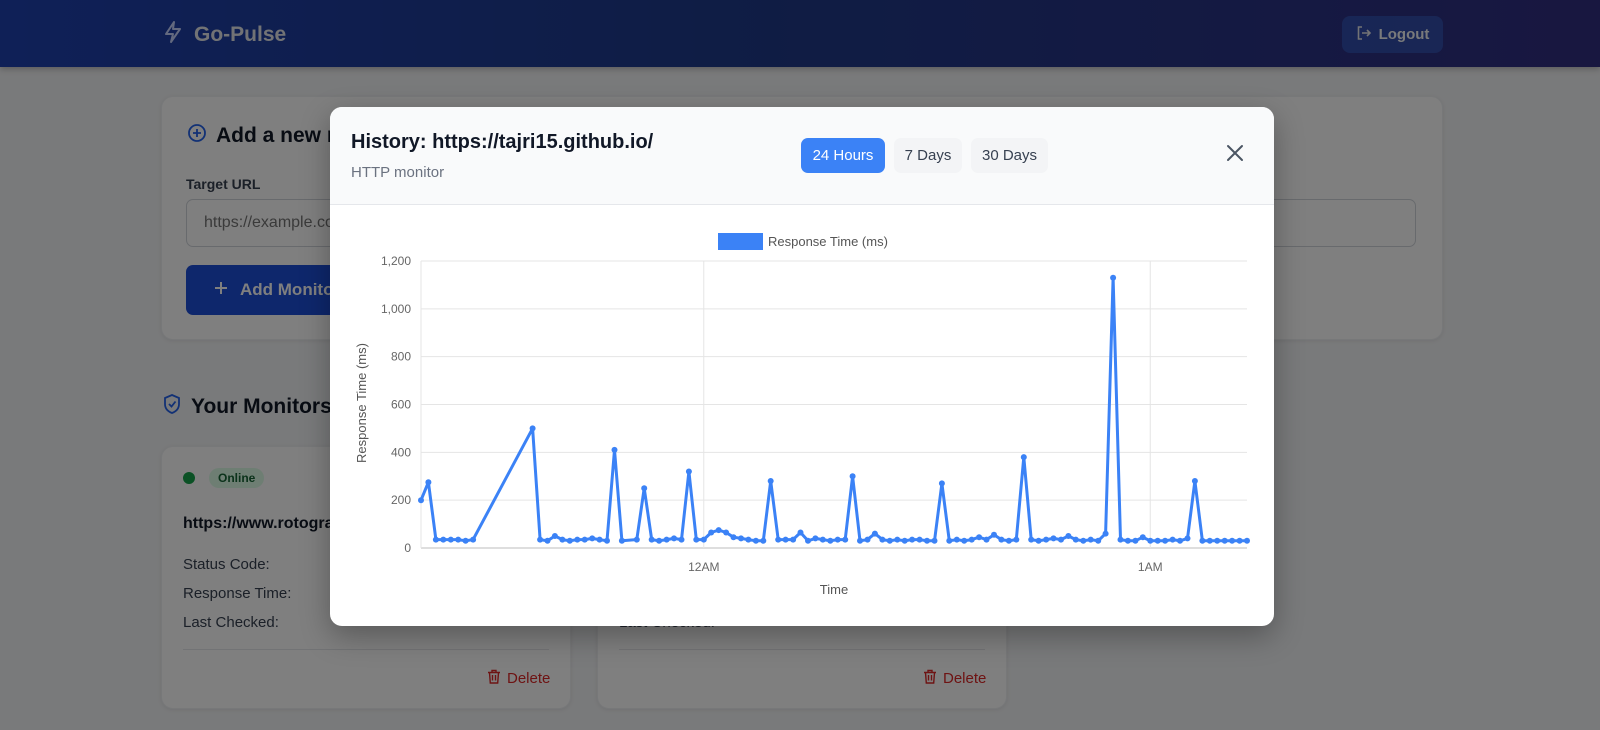  What do you see at coordinates (843, 155) in the screenshot?
I see `range-24-hours-button: 24 Hours` at bounding box center [843, 155].